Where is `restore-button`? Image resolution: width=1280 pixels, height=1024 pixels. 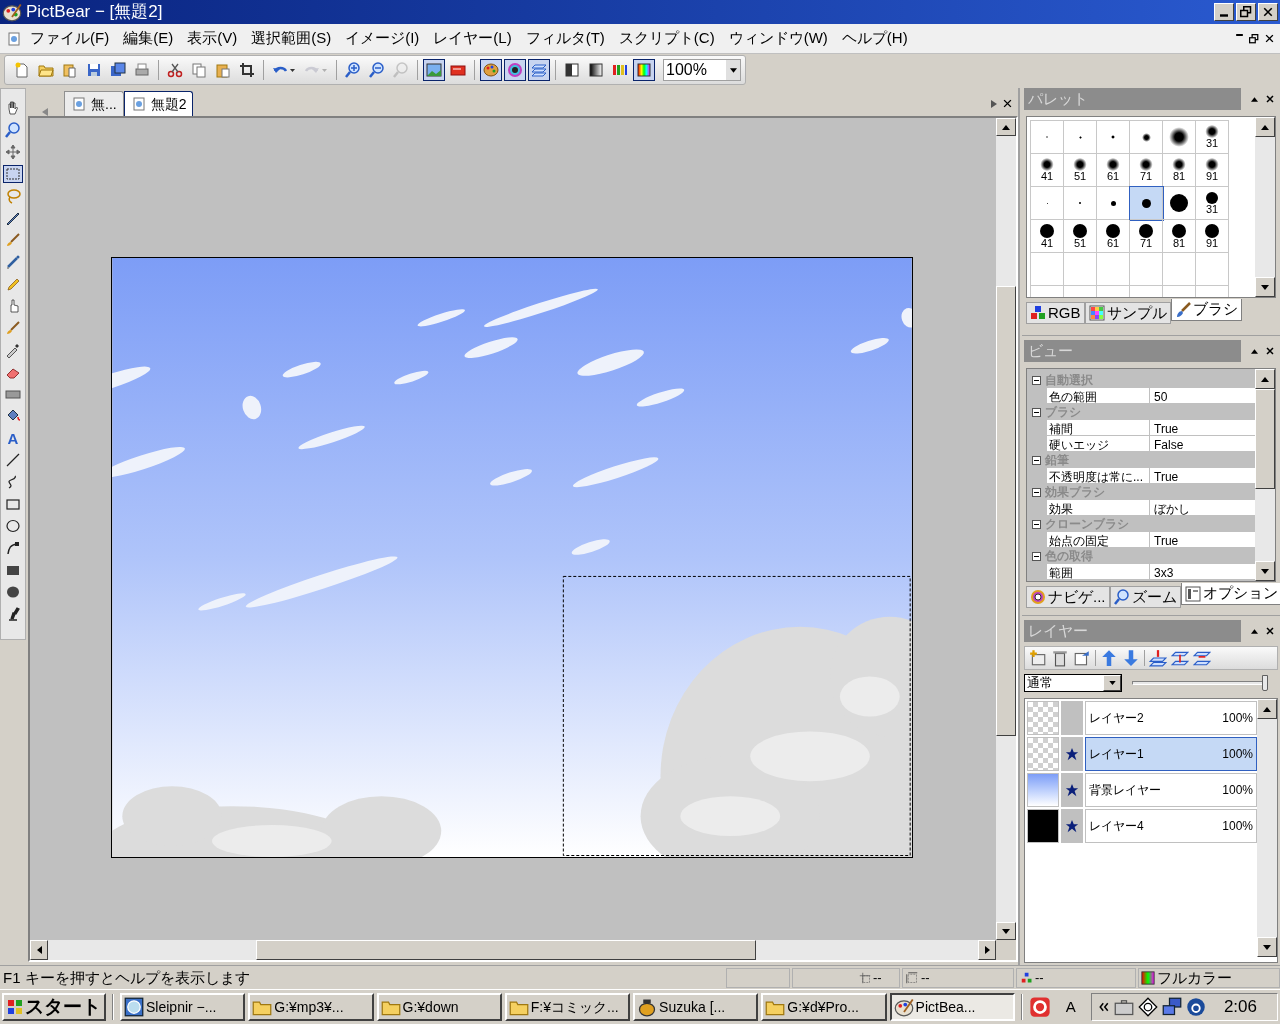 restore-button is located at coordinates (1246, 12).